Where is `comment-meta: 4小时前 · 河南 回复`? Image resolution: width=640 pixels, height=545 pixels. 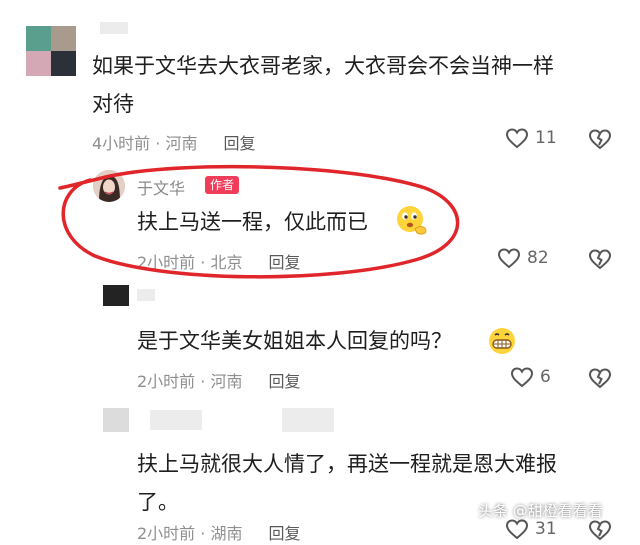
comment-meta: 4小时前 · 河南 回复 is located at coordinates (174, 143).